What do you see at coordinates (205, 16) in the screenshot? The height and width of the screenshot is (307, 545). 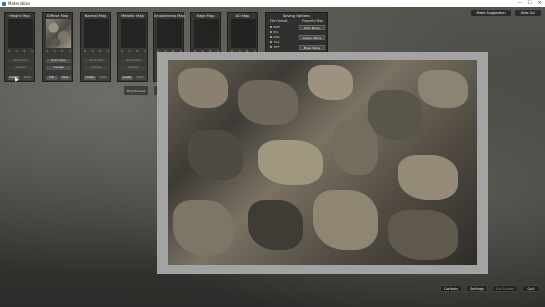 I see `panel-label: Edge Map` at bounding box center [205, 16].